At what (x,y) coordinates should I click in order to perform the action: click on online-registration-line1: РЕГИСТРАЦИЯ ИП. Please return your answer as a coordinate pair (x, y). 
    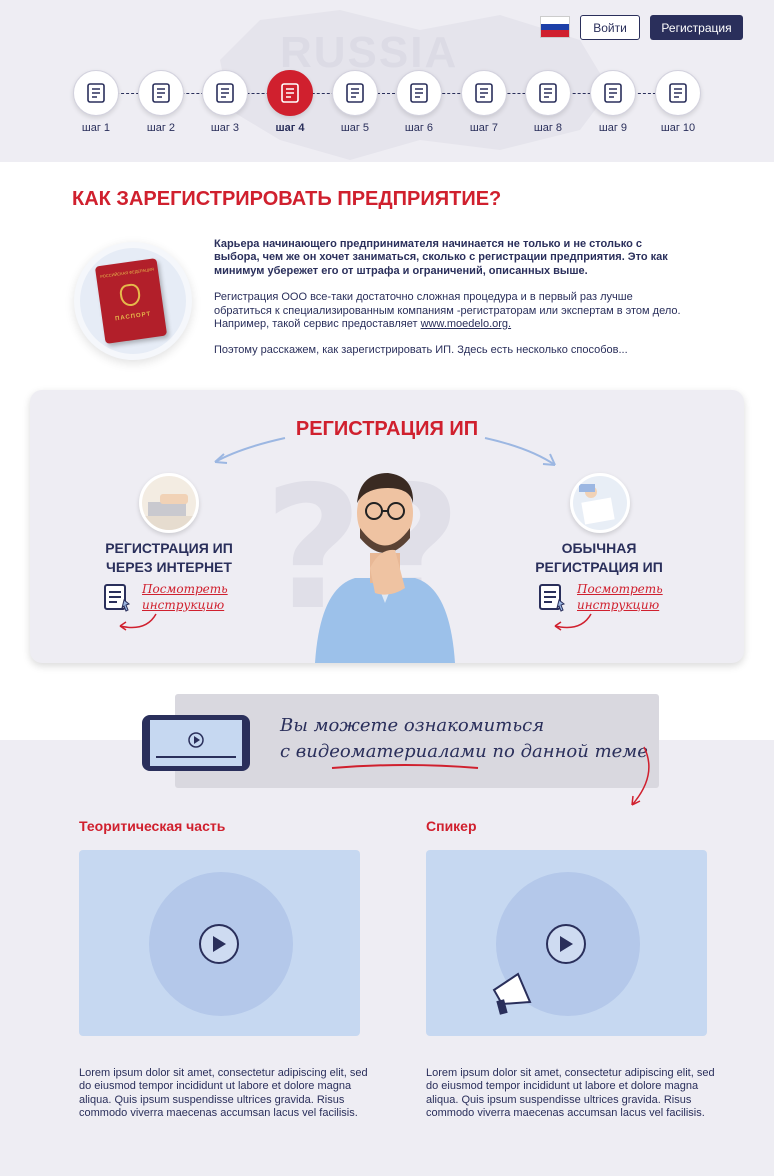
    Looking at the image, I should click on (169, 548).